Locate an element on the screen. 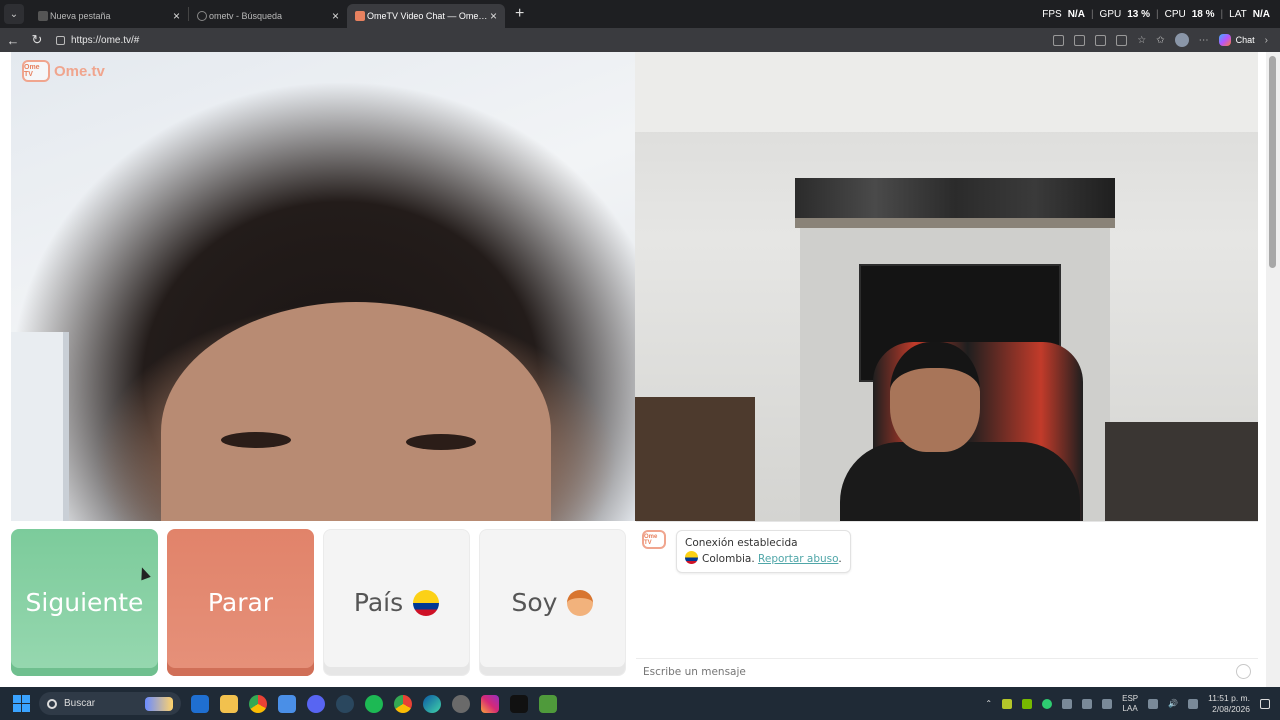  lat-label: LAT is located at coordinates (1238, 14).